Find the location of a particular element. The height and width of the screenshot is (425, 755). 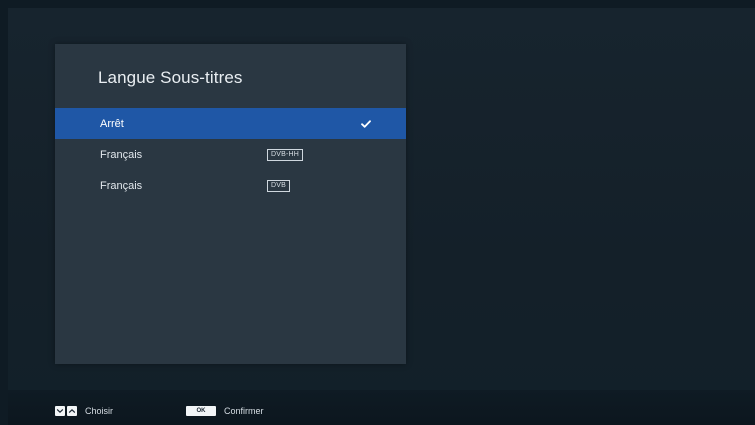

ok-key-icon: OK is located at coordinates (201, 411).